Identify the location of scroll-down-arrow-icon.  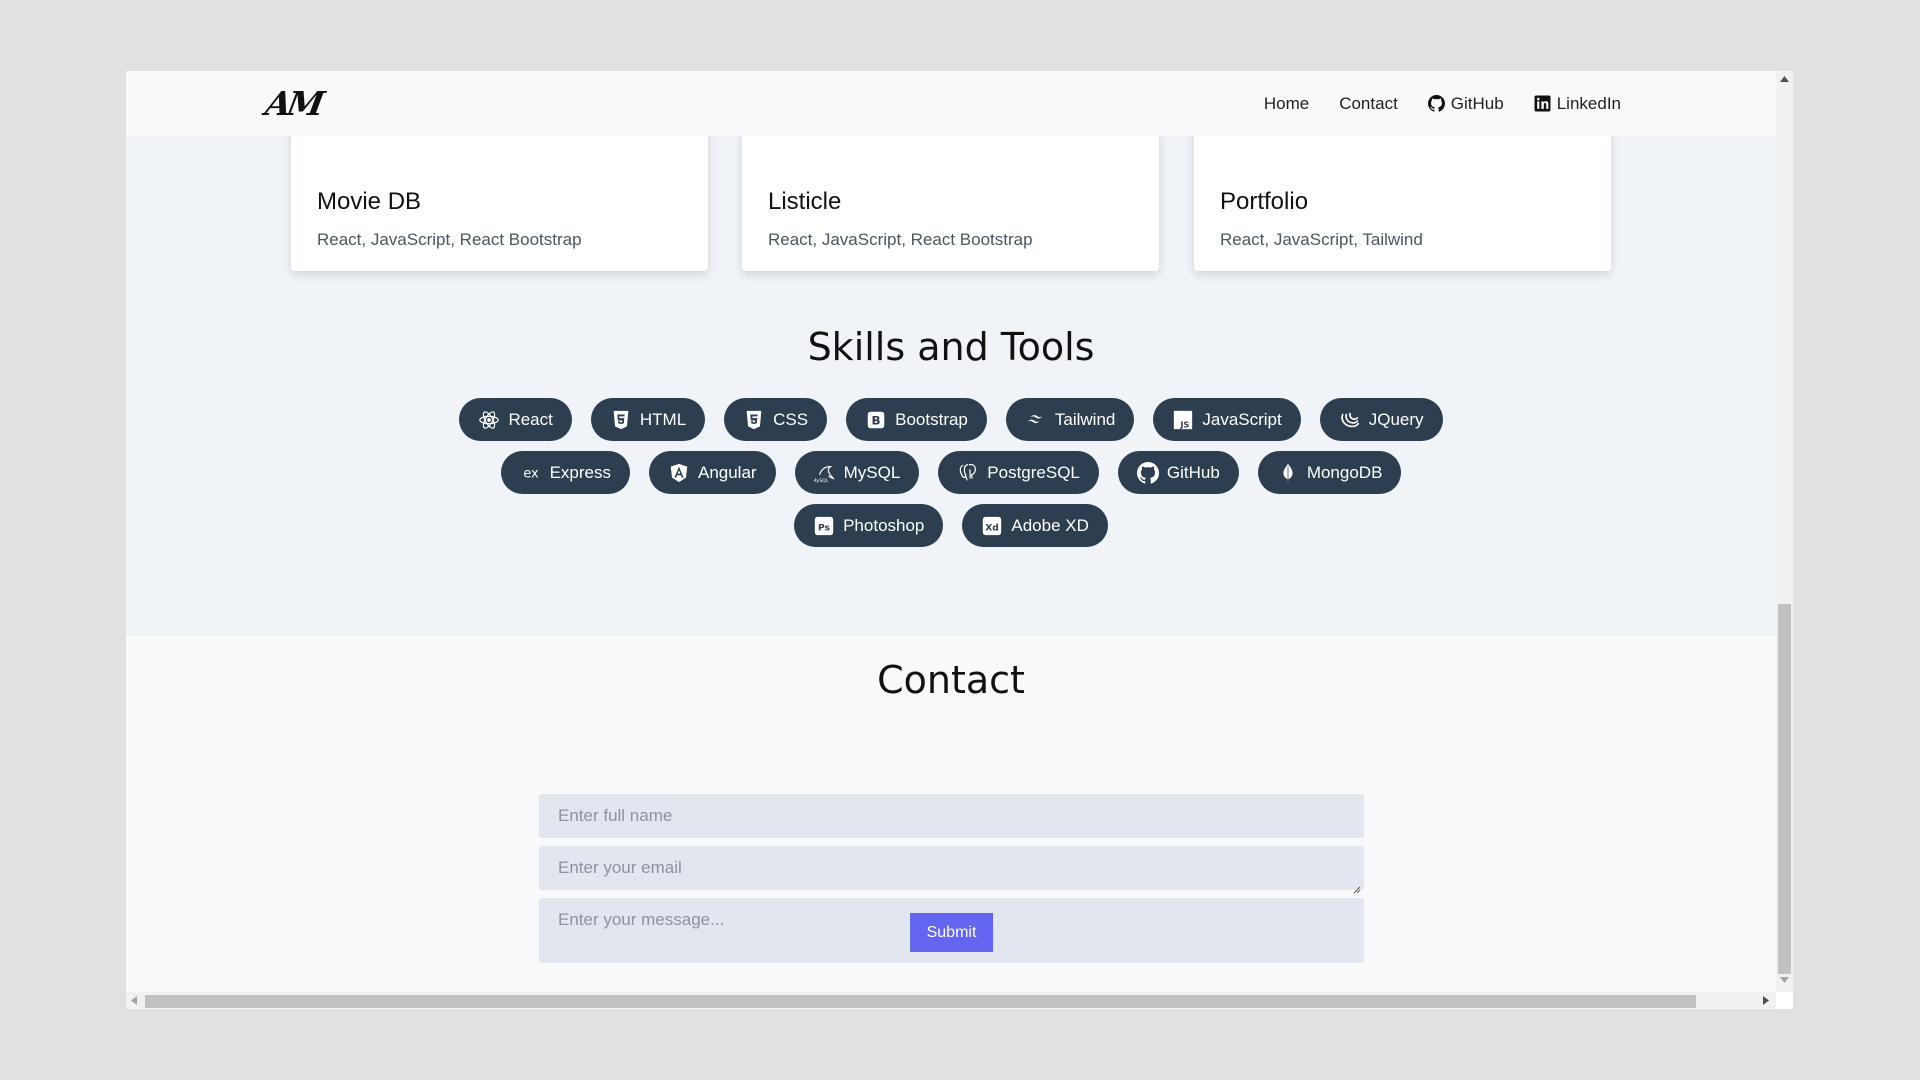
(1784, 980).